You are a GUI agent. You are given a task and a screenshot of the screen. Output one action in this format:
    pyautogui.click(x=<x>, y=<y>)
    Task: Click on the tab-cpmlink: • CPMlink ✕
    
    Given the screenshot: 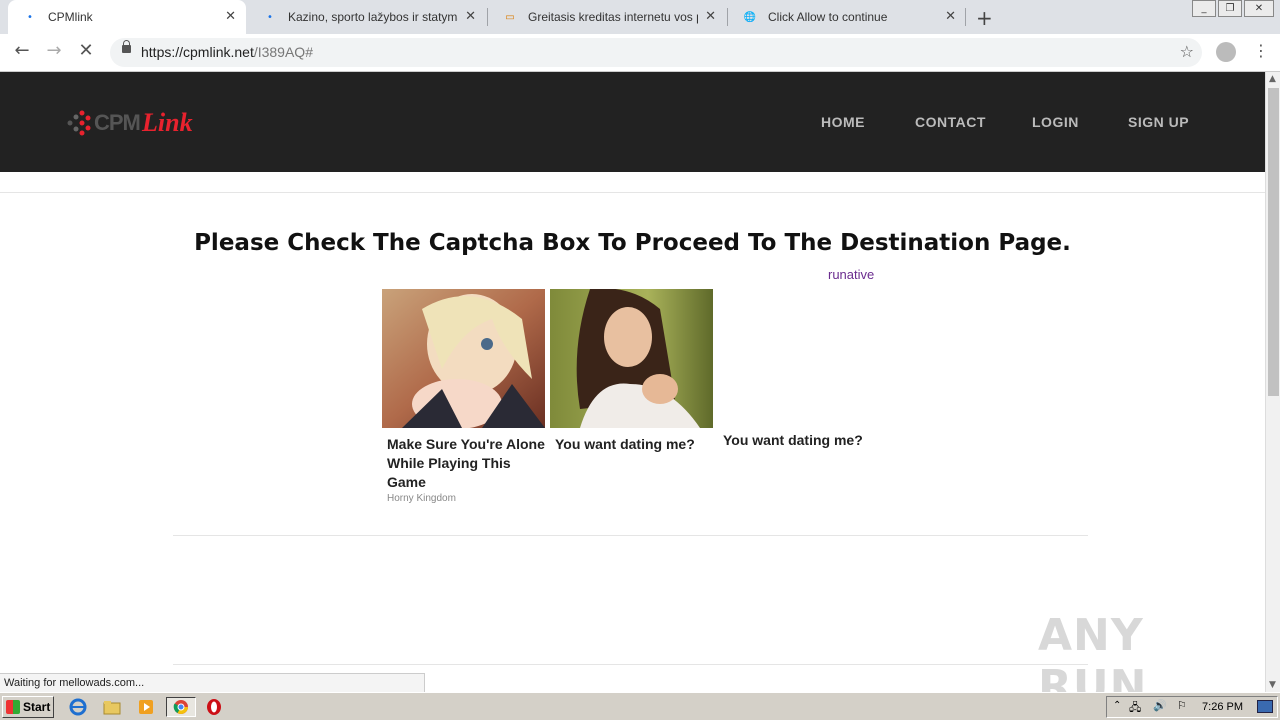 What is the action you would take?
    pyautogui.click(x=127, y=17)
    